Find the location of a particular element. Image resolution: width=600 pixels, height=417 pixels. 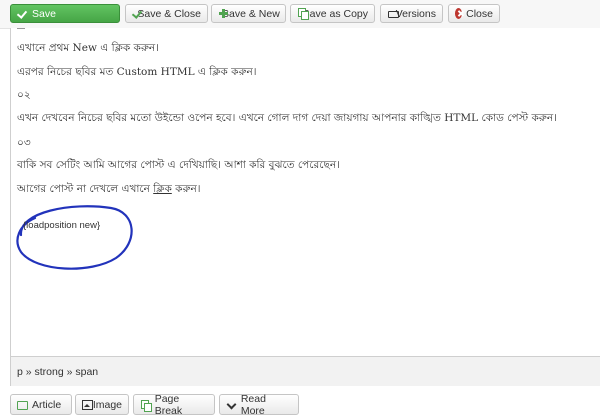

page-break-button: Page Break is located at coordinates (174, 404).